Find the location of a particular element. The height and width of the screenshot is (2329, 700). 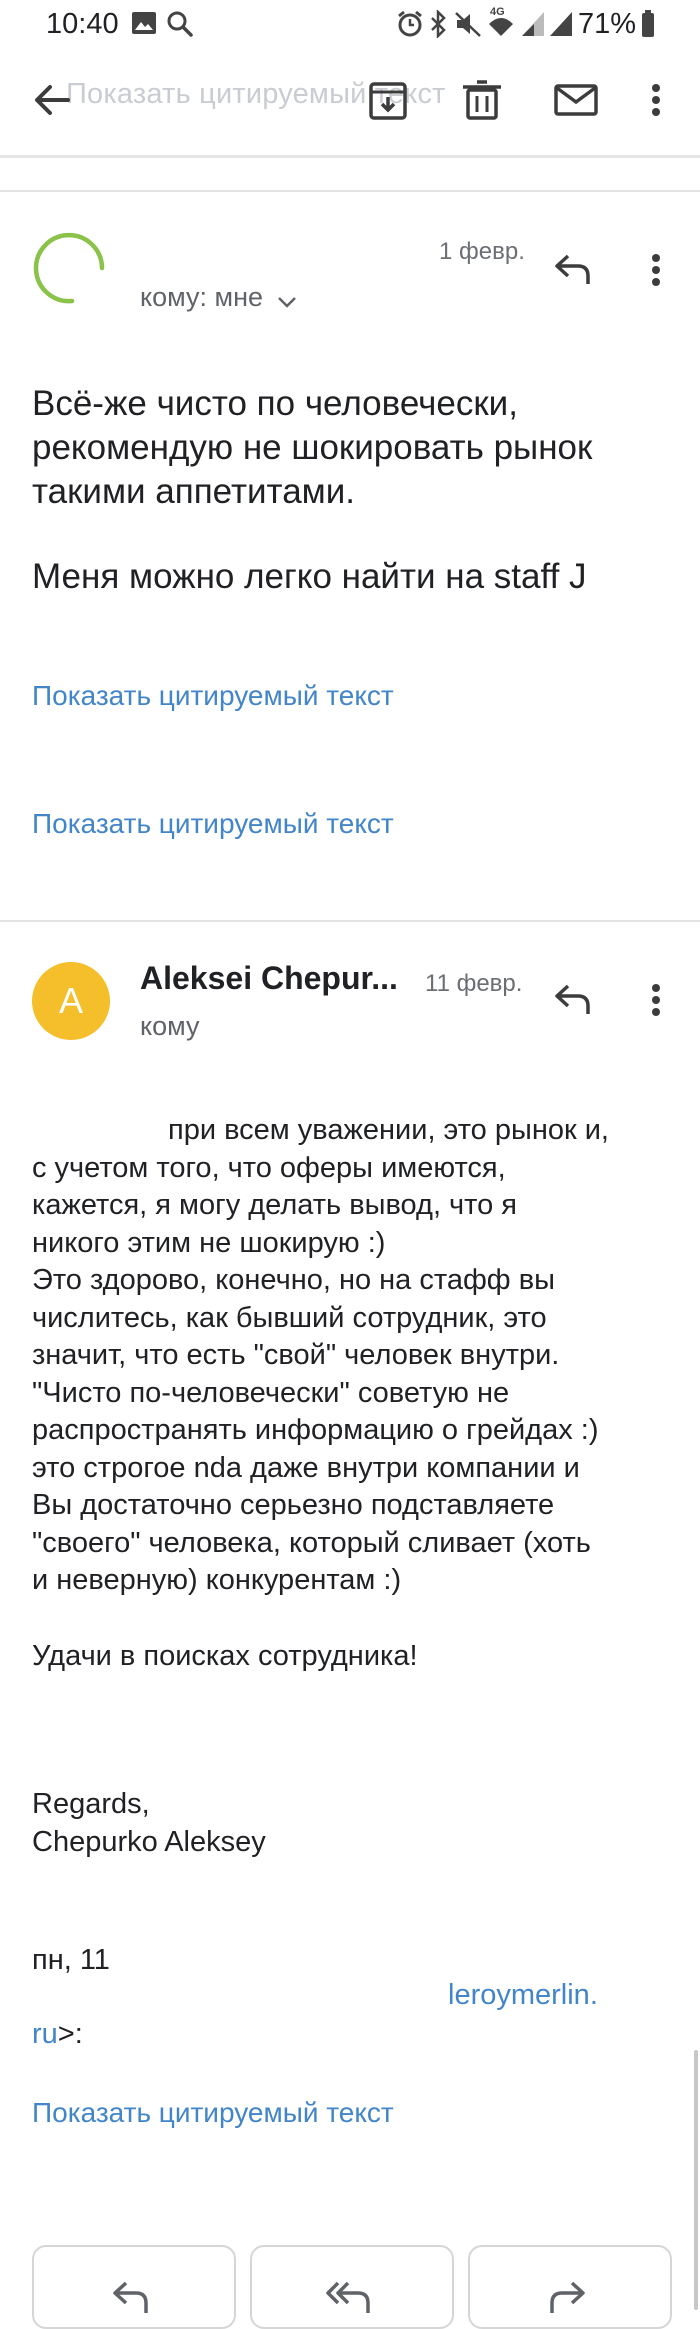

body-line: числитесь, как бывший сотрудник, это is located at coordinates (289, 1317).